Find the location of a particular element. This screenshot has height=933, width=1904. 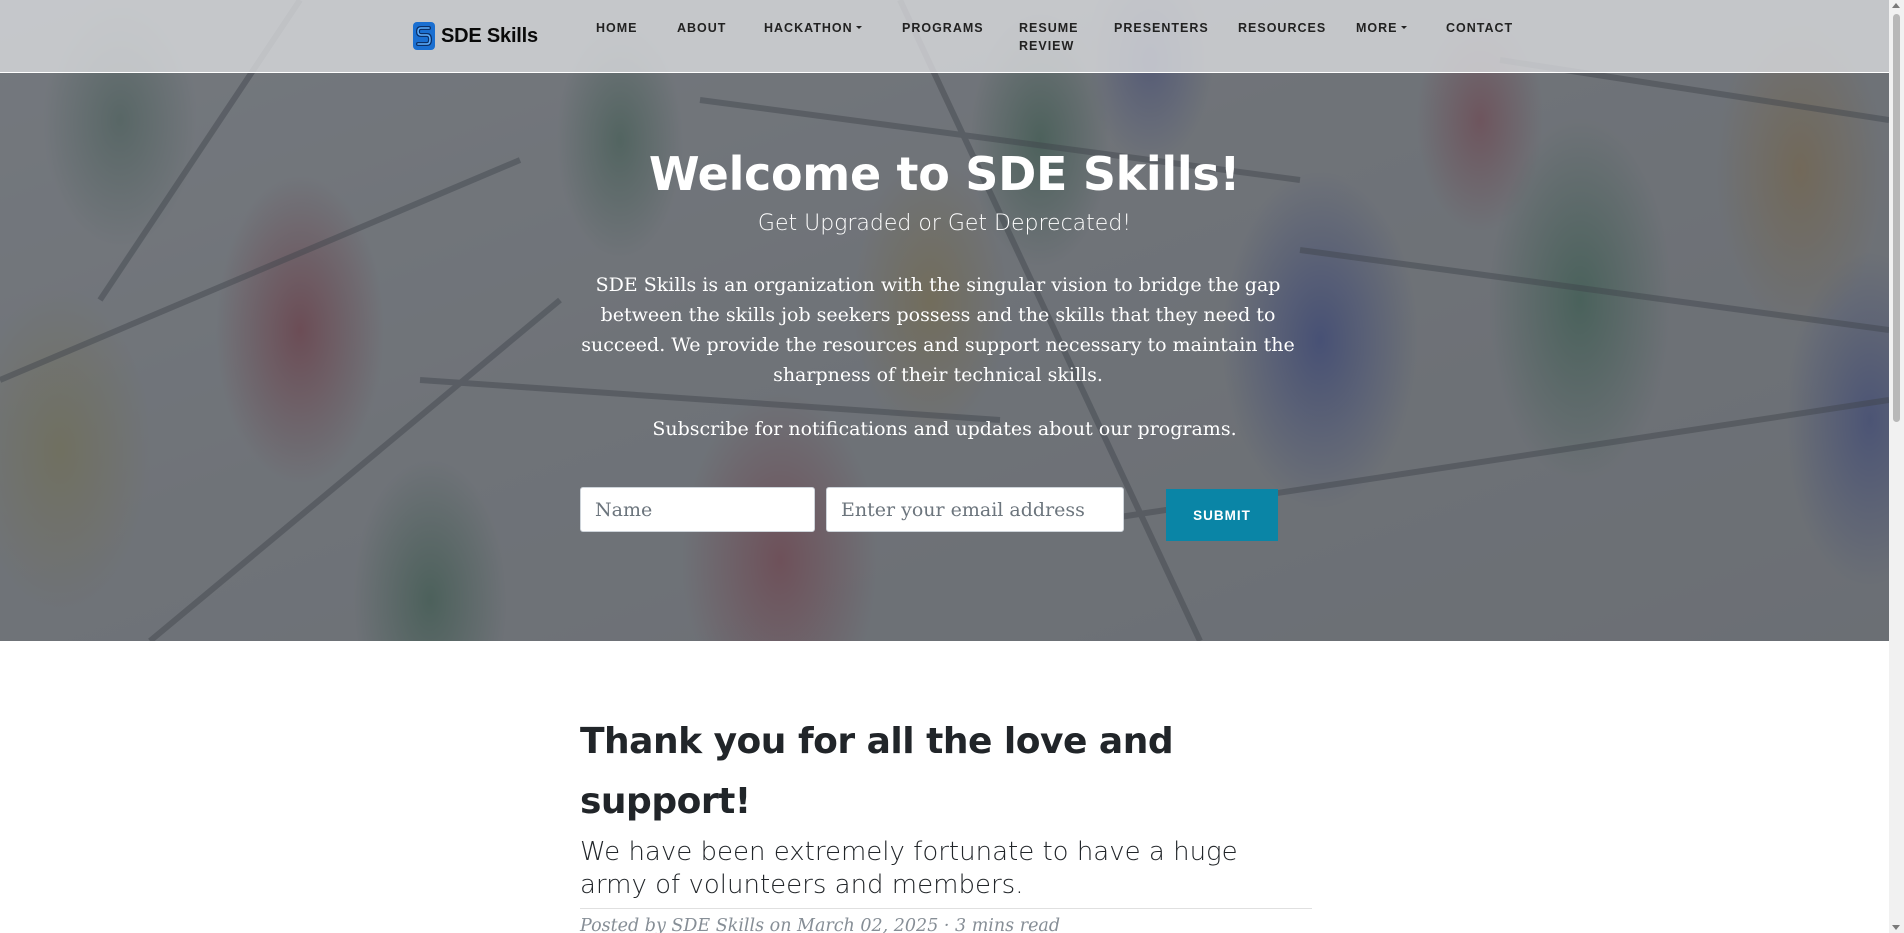

scroll-down-arrow-icon is located at coordinates (1896, 927).